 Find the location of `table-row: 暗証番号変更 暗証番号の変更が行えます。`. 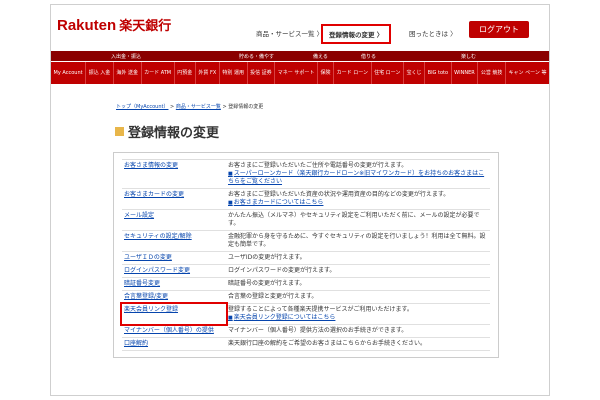

table-row: 暗証番号変更 暗証番号の変更が行えます。 is located at coordinates (306, 284).